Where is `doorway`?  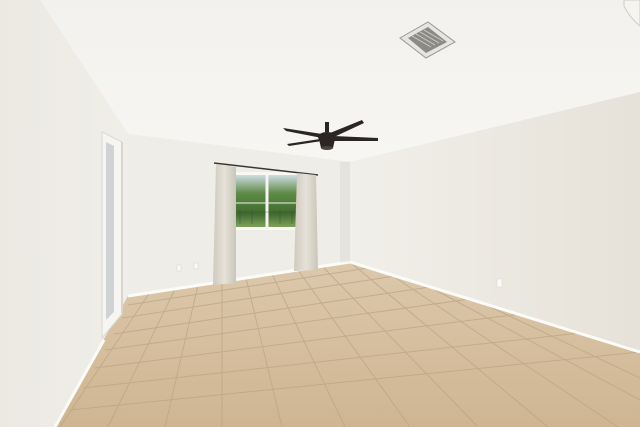
doorway is located at coordinates (112, 235).